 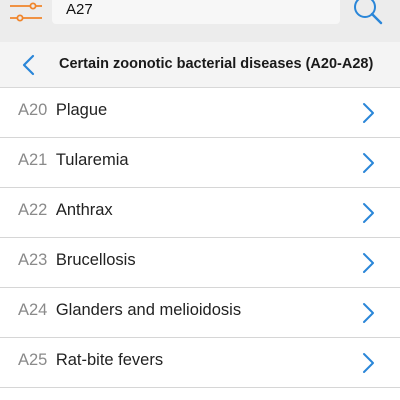 I want to click on list-item-code: A22, so click(x=33, y=210).